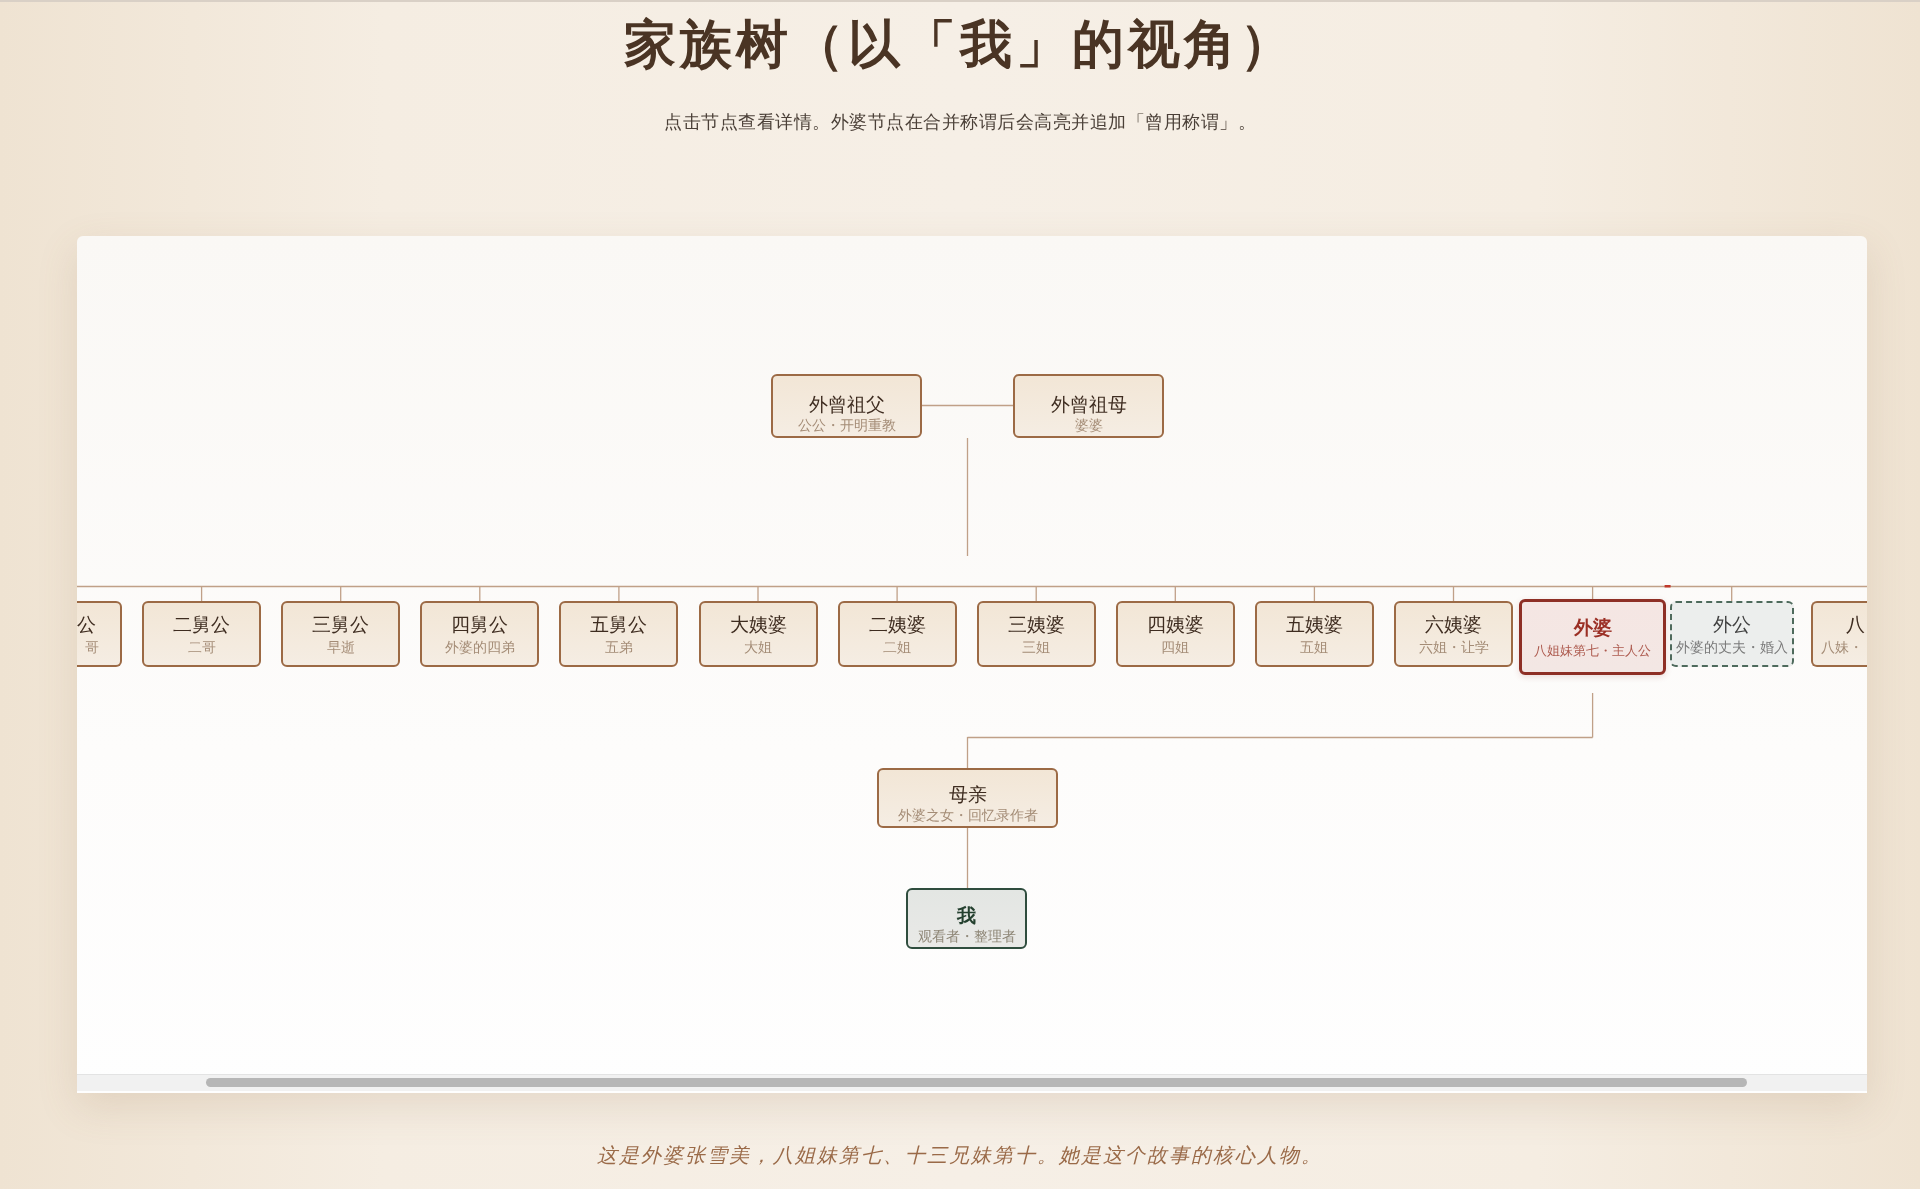 The height and width of the screenshot is (1189, 1920). Describe the element at coordinates (960, 122) in the screenshot. I see `page-subtitle: 点击节点查看详情。外婆节点在合并称谓后会高亮并追加「曾用称谓」。` at that location.